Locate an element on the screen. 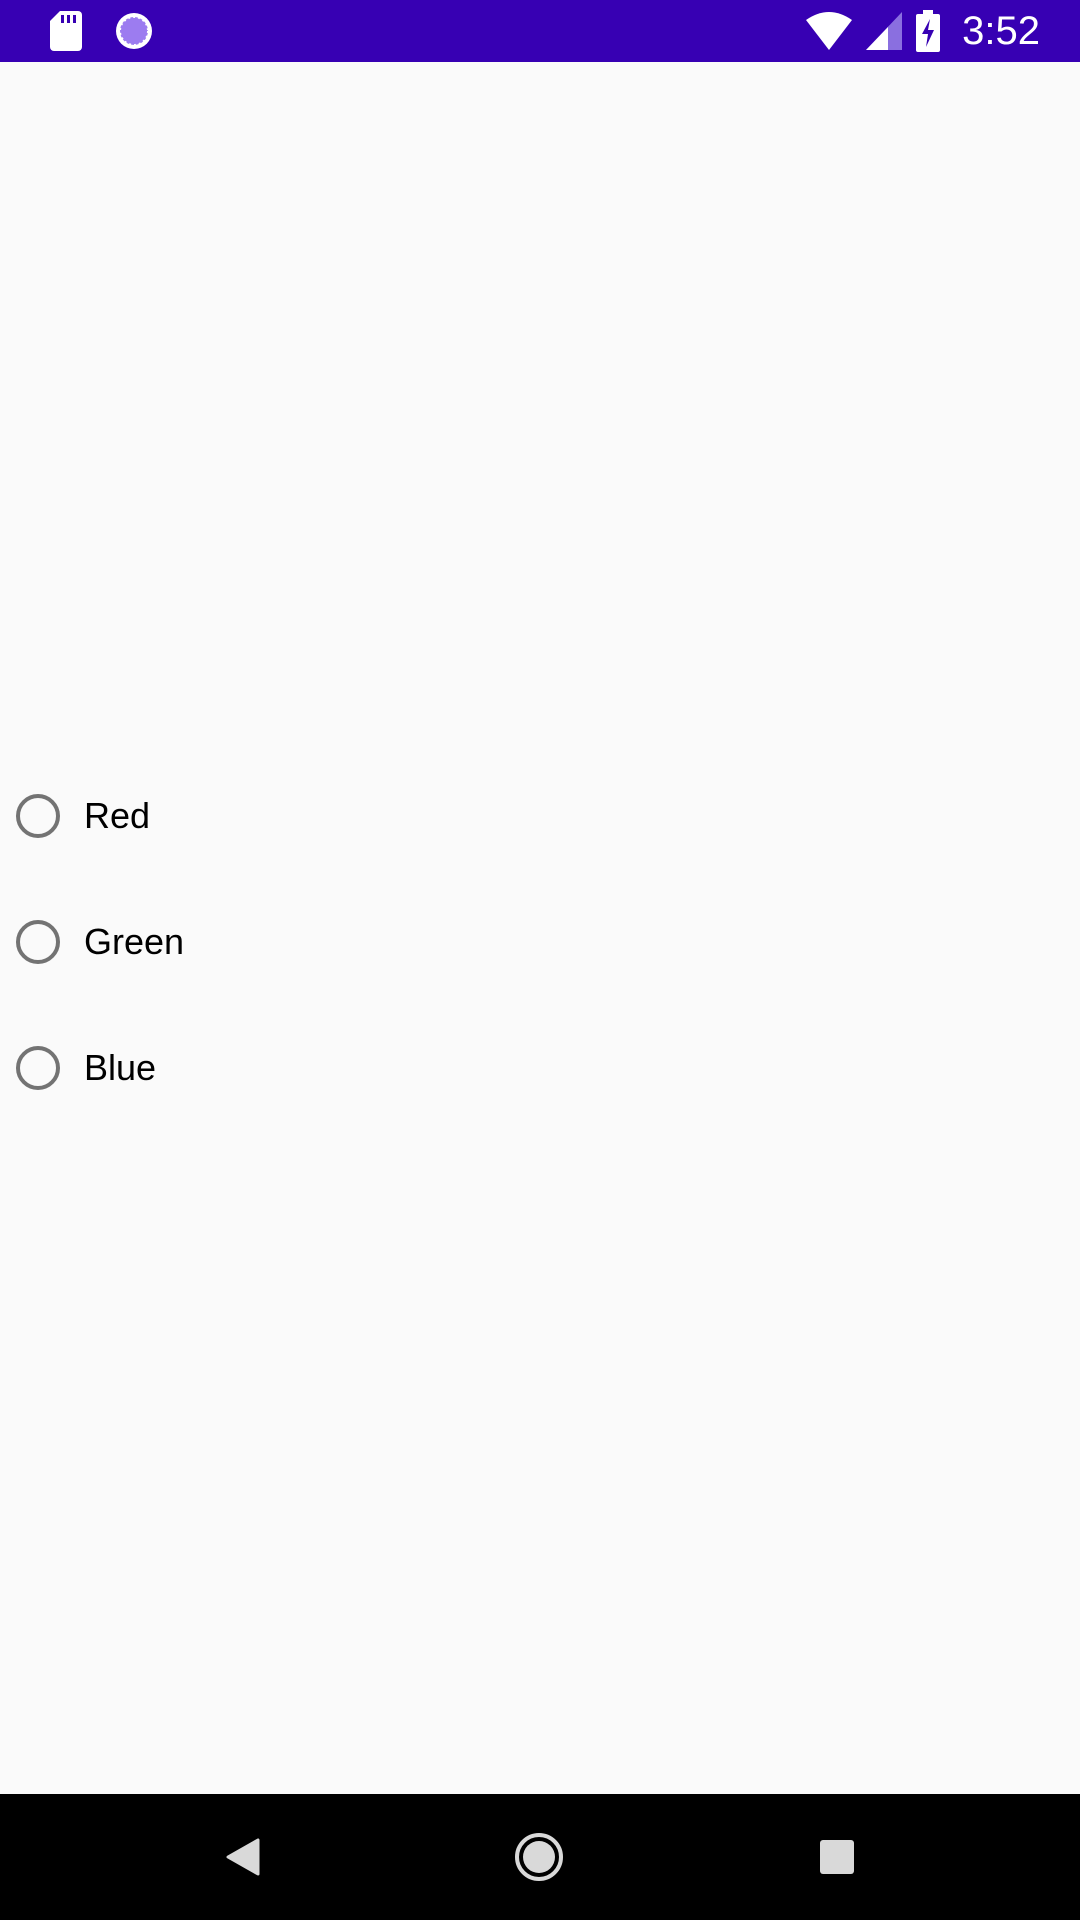 Image resolution: width=1080 pixels, height=1920 pixels. radio-label-blue: Blue is located at coordinates (120, 1067).